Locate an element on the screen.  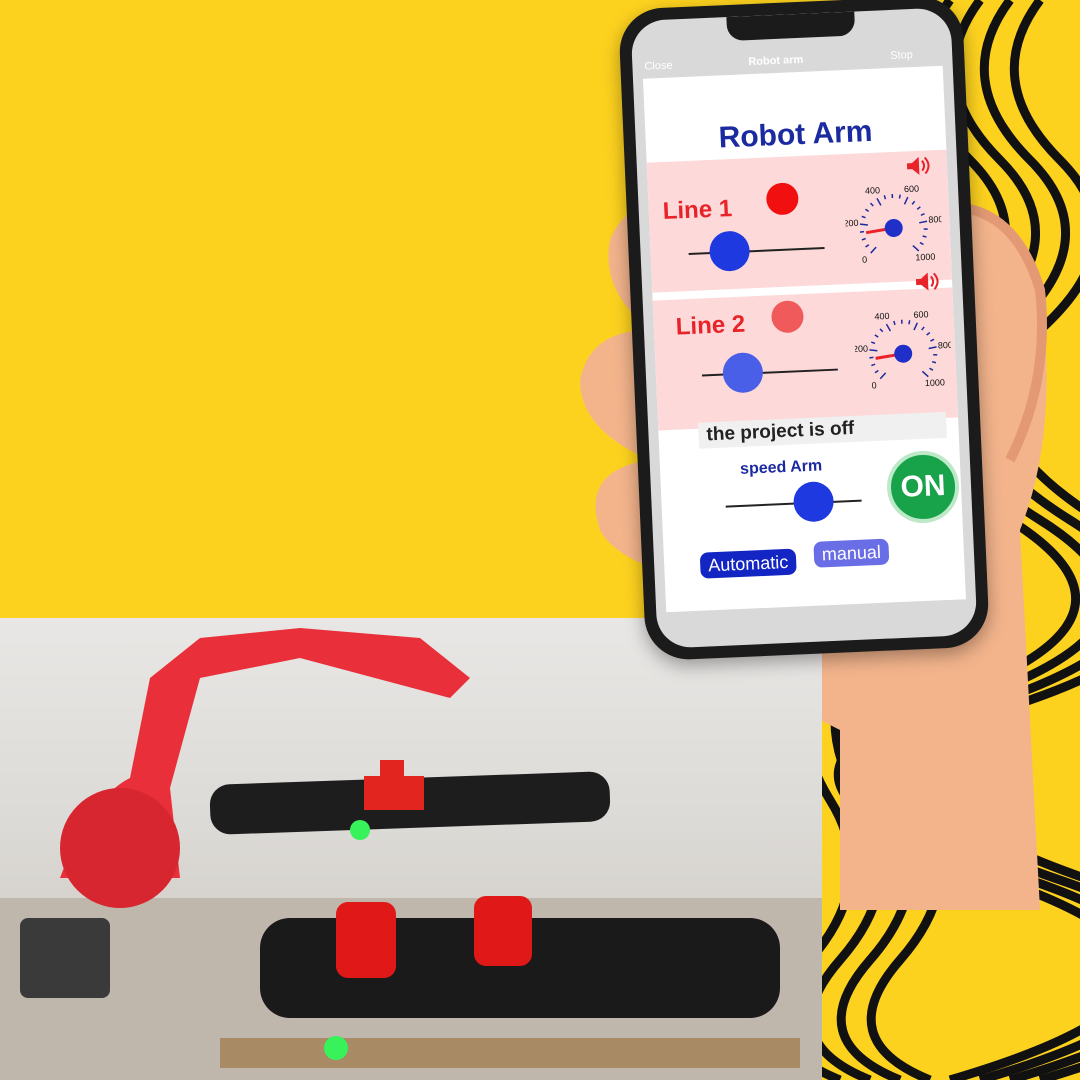
line-2-gauge: 0 200 400 600 800 1000 is located at coordinates (903, 349).